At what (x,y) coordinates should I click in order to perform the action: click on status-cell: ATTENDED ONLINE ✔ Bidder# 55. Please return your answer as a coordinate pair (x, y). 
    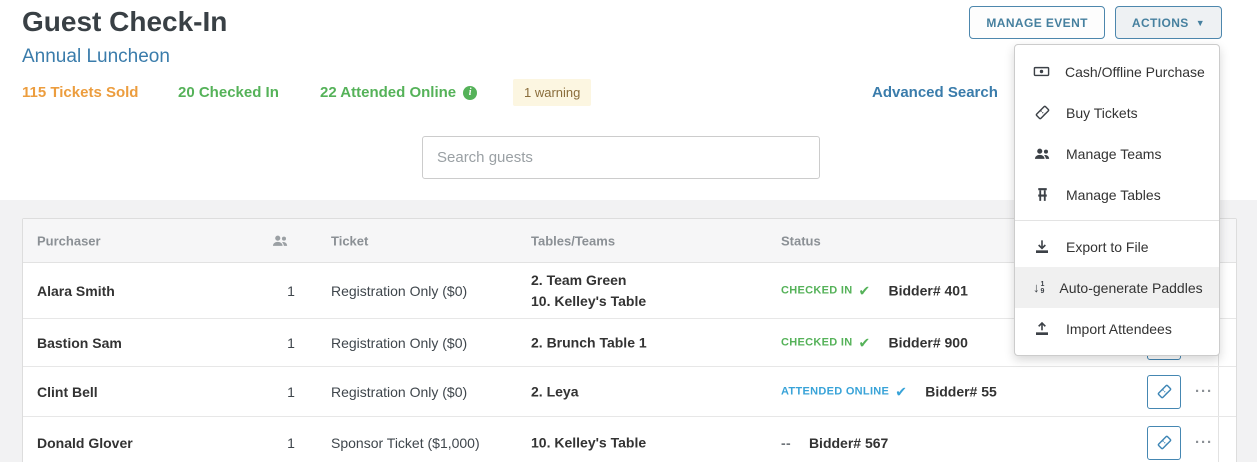
    Looking at the image, I should click on (889, 391).